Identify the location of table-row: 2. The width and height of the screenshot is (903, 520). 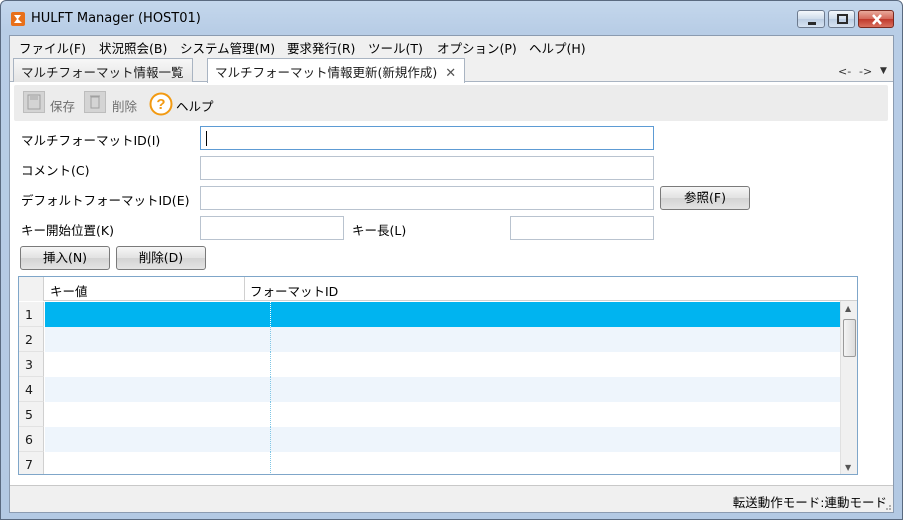
(429, 339).